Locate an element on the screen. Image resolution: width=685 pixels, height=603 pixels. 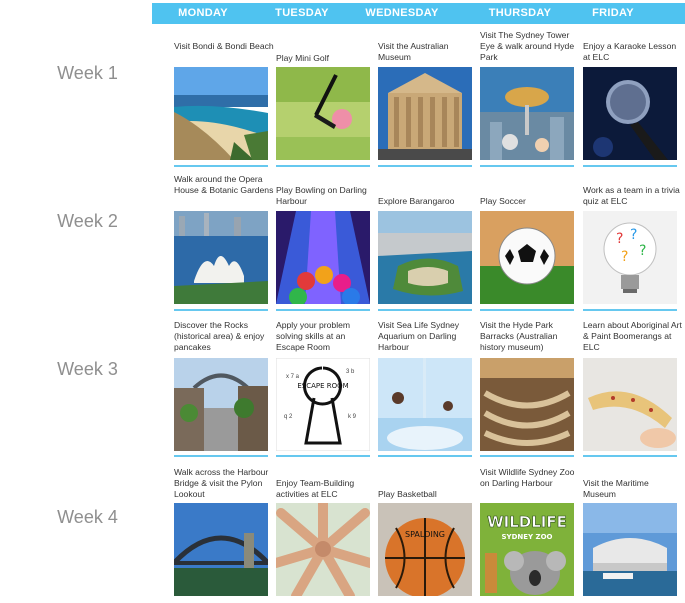
day-monday: MONDAY is located at coordinates (203, 13).